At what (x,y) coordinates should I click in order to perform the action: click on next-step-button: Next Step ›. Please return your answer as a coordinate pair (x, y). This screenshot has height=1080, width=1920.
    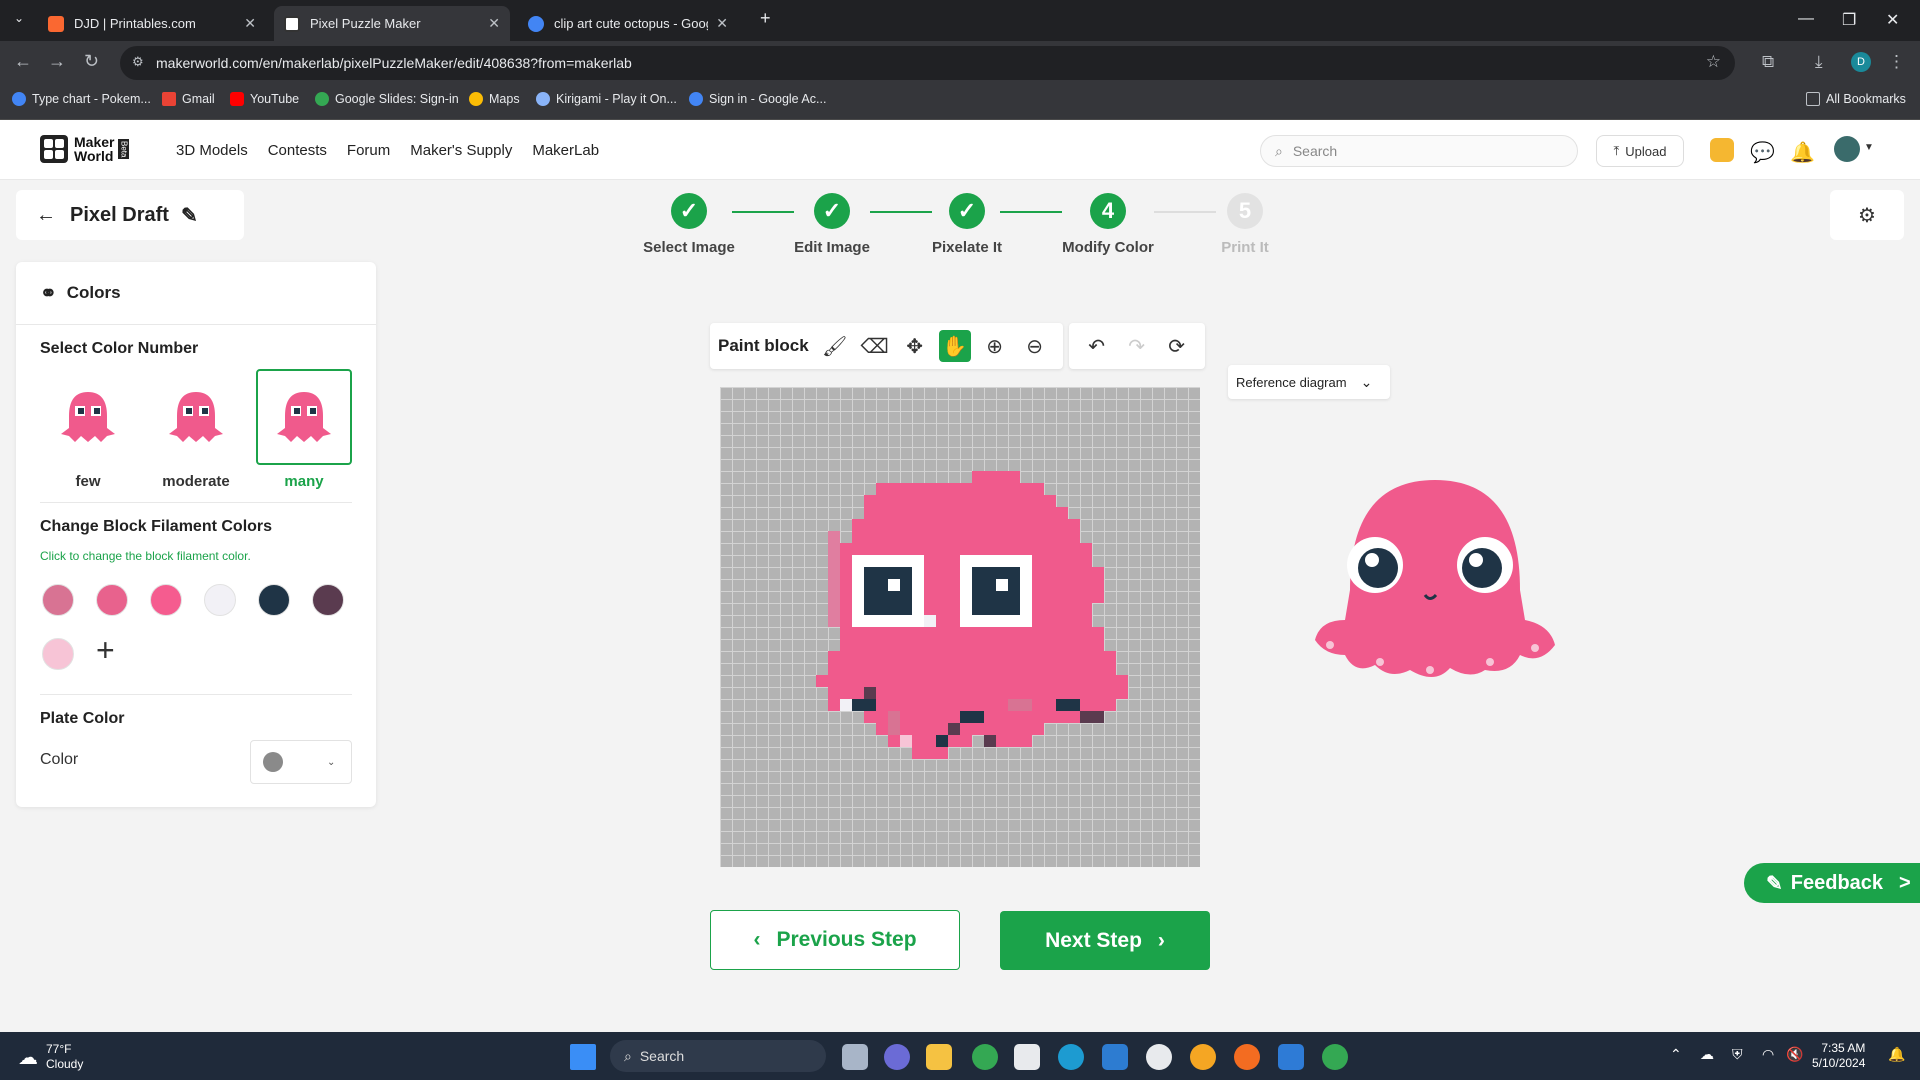
    Looking at the image, I should click on (1105, 940).